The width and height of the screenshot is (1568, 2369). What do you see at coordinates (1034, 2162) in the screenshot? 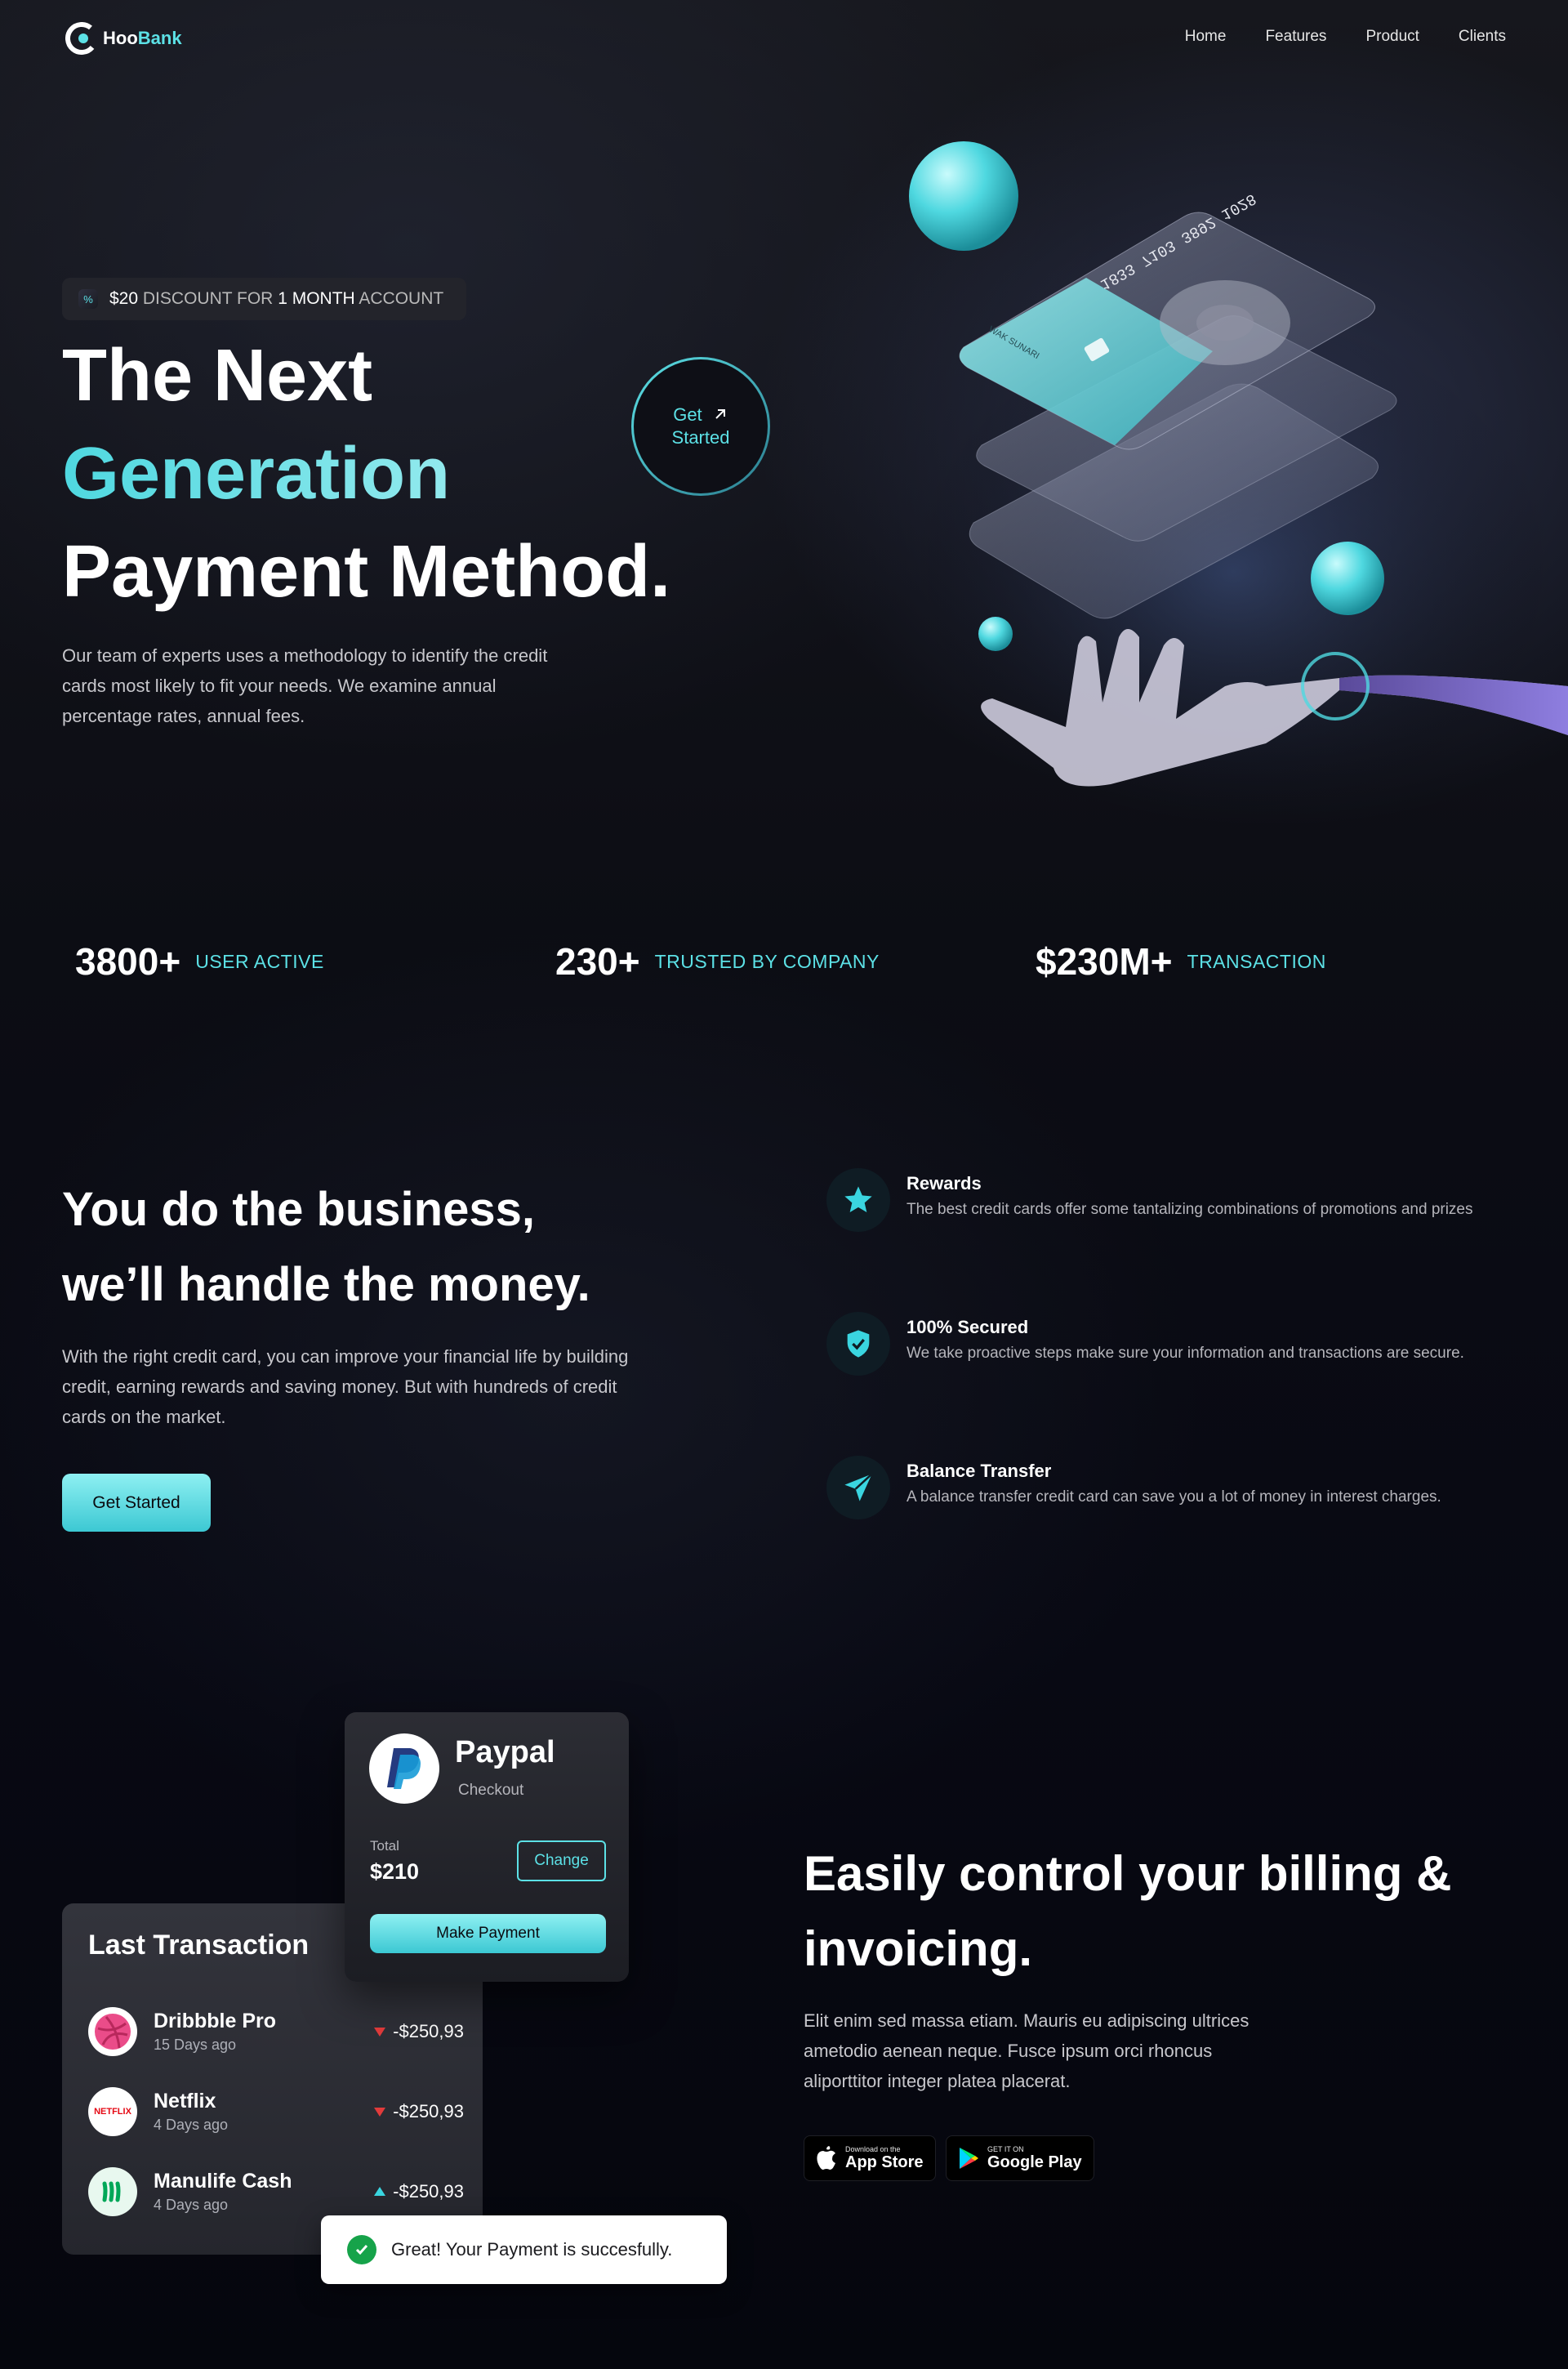
I see `google-play-big: Google Play` at bounding box center [1034, 2162].